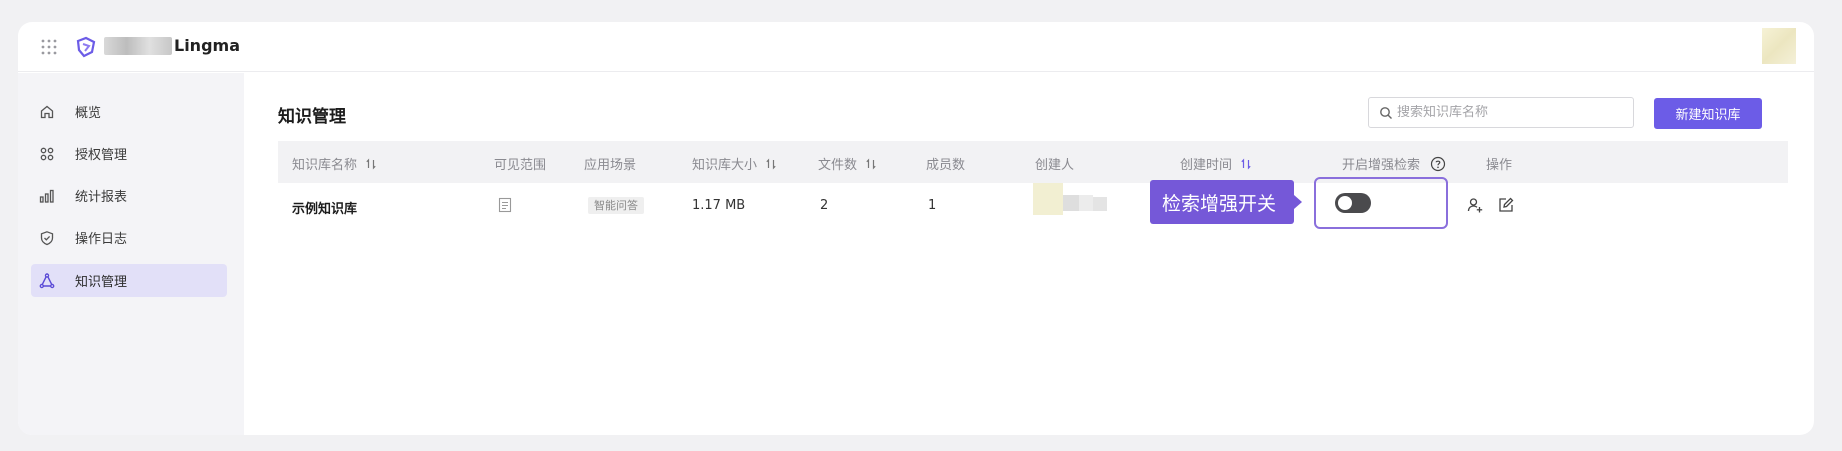  I want to click on kb-name-cell: 示例知识库, so click(324, 207).